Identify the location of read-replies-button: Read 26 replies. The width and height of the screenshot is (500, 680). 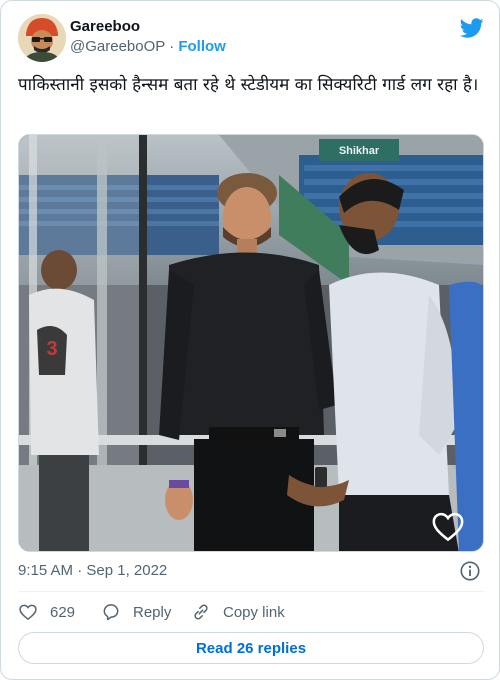
(251, 648).